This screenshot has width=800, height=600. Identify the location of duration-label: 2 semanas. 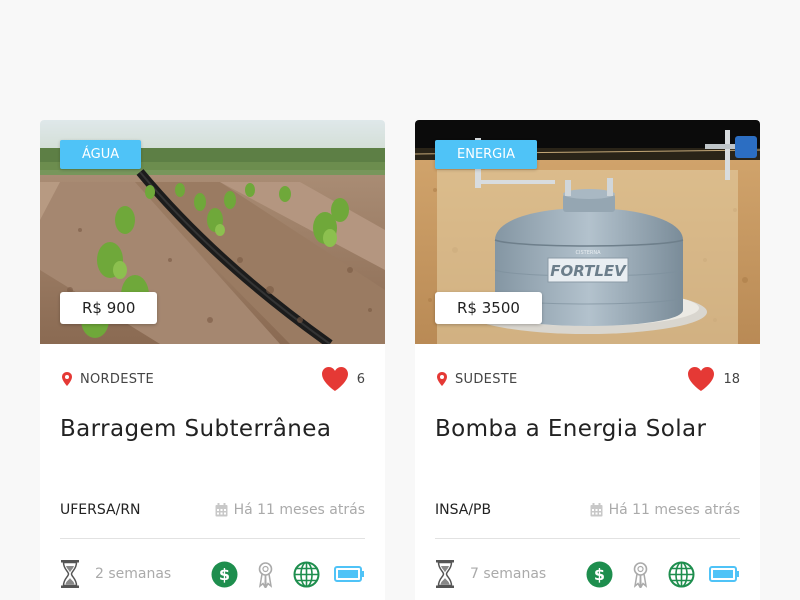
(133, 574).